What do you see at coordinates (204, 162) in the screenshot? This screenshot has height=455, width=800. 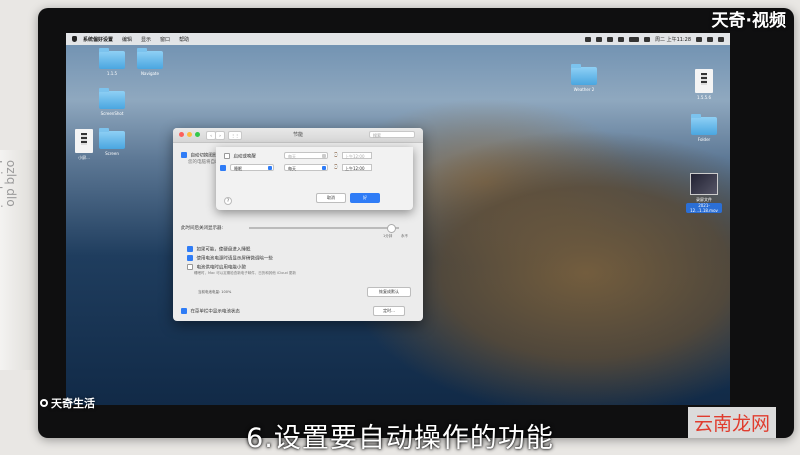 I see `auto-switch-description: 您的电脑将自动` at bounding box center [204, 162].